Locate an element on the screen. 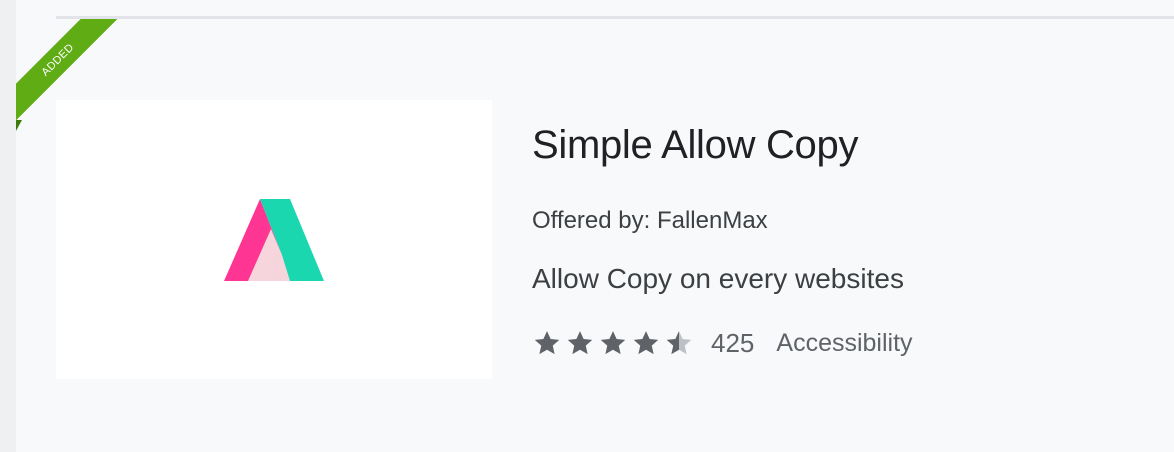 This screenshot has width=1174, height=452. left-rail is located at coordinates (8, 226).